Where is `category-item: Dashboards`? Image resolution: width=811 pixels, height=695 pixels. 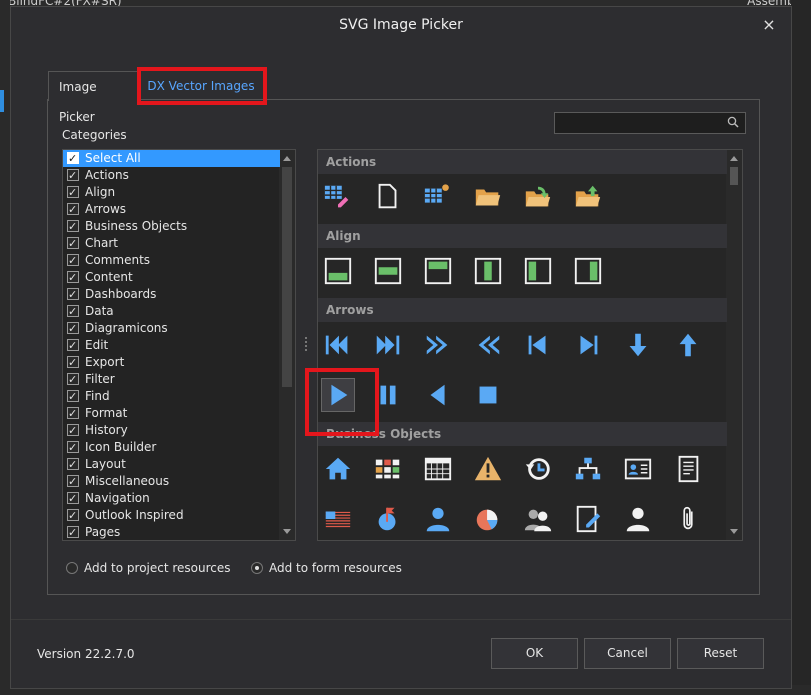 category-item: Dashboards is located at coordinates (171, 294).